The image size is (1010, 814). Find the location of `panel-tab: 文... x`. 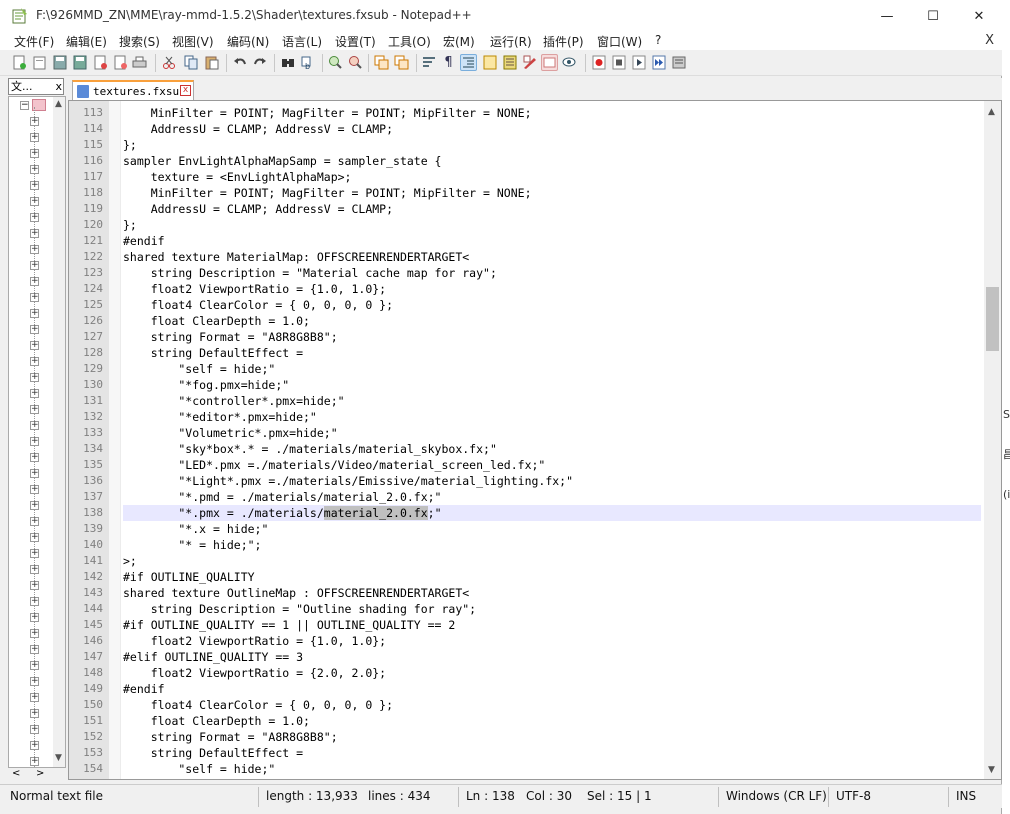

panel-tab: 文... x is located at coordinates (36, 86).